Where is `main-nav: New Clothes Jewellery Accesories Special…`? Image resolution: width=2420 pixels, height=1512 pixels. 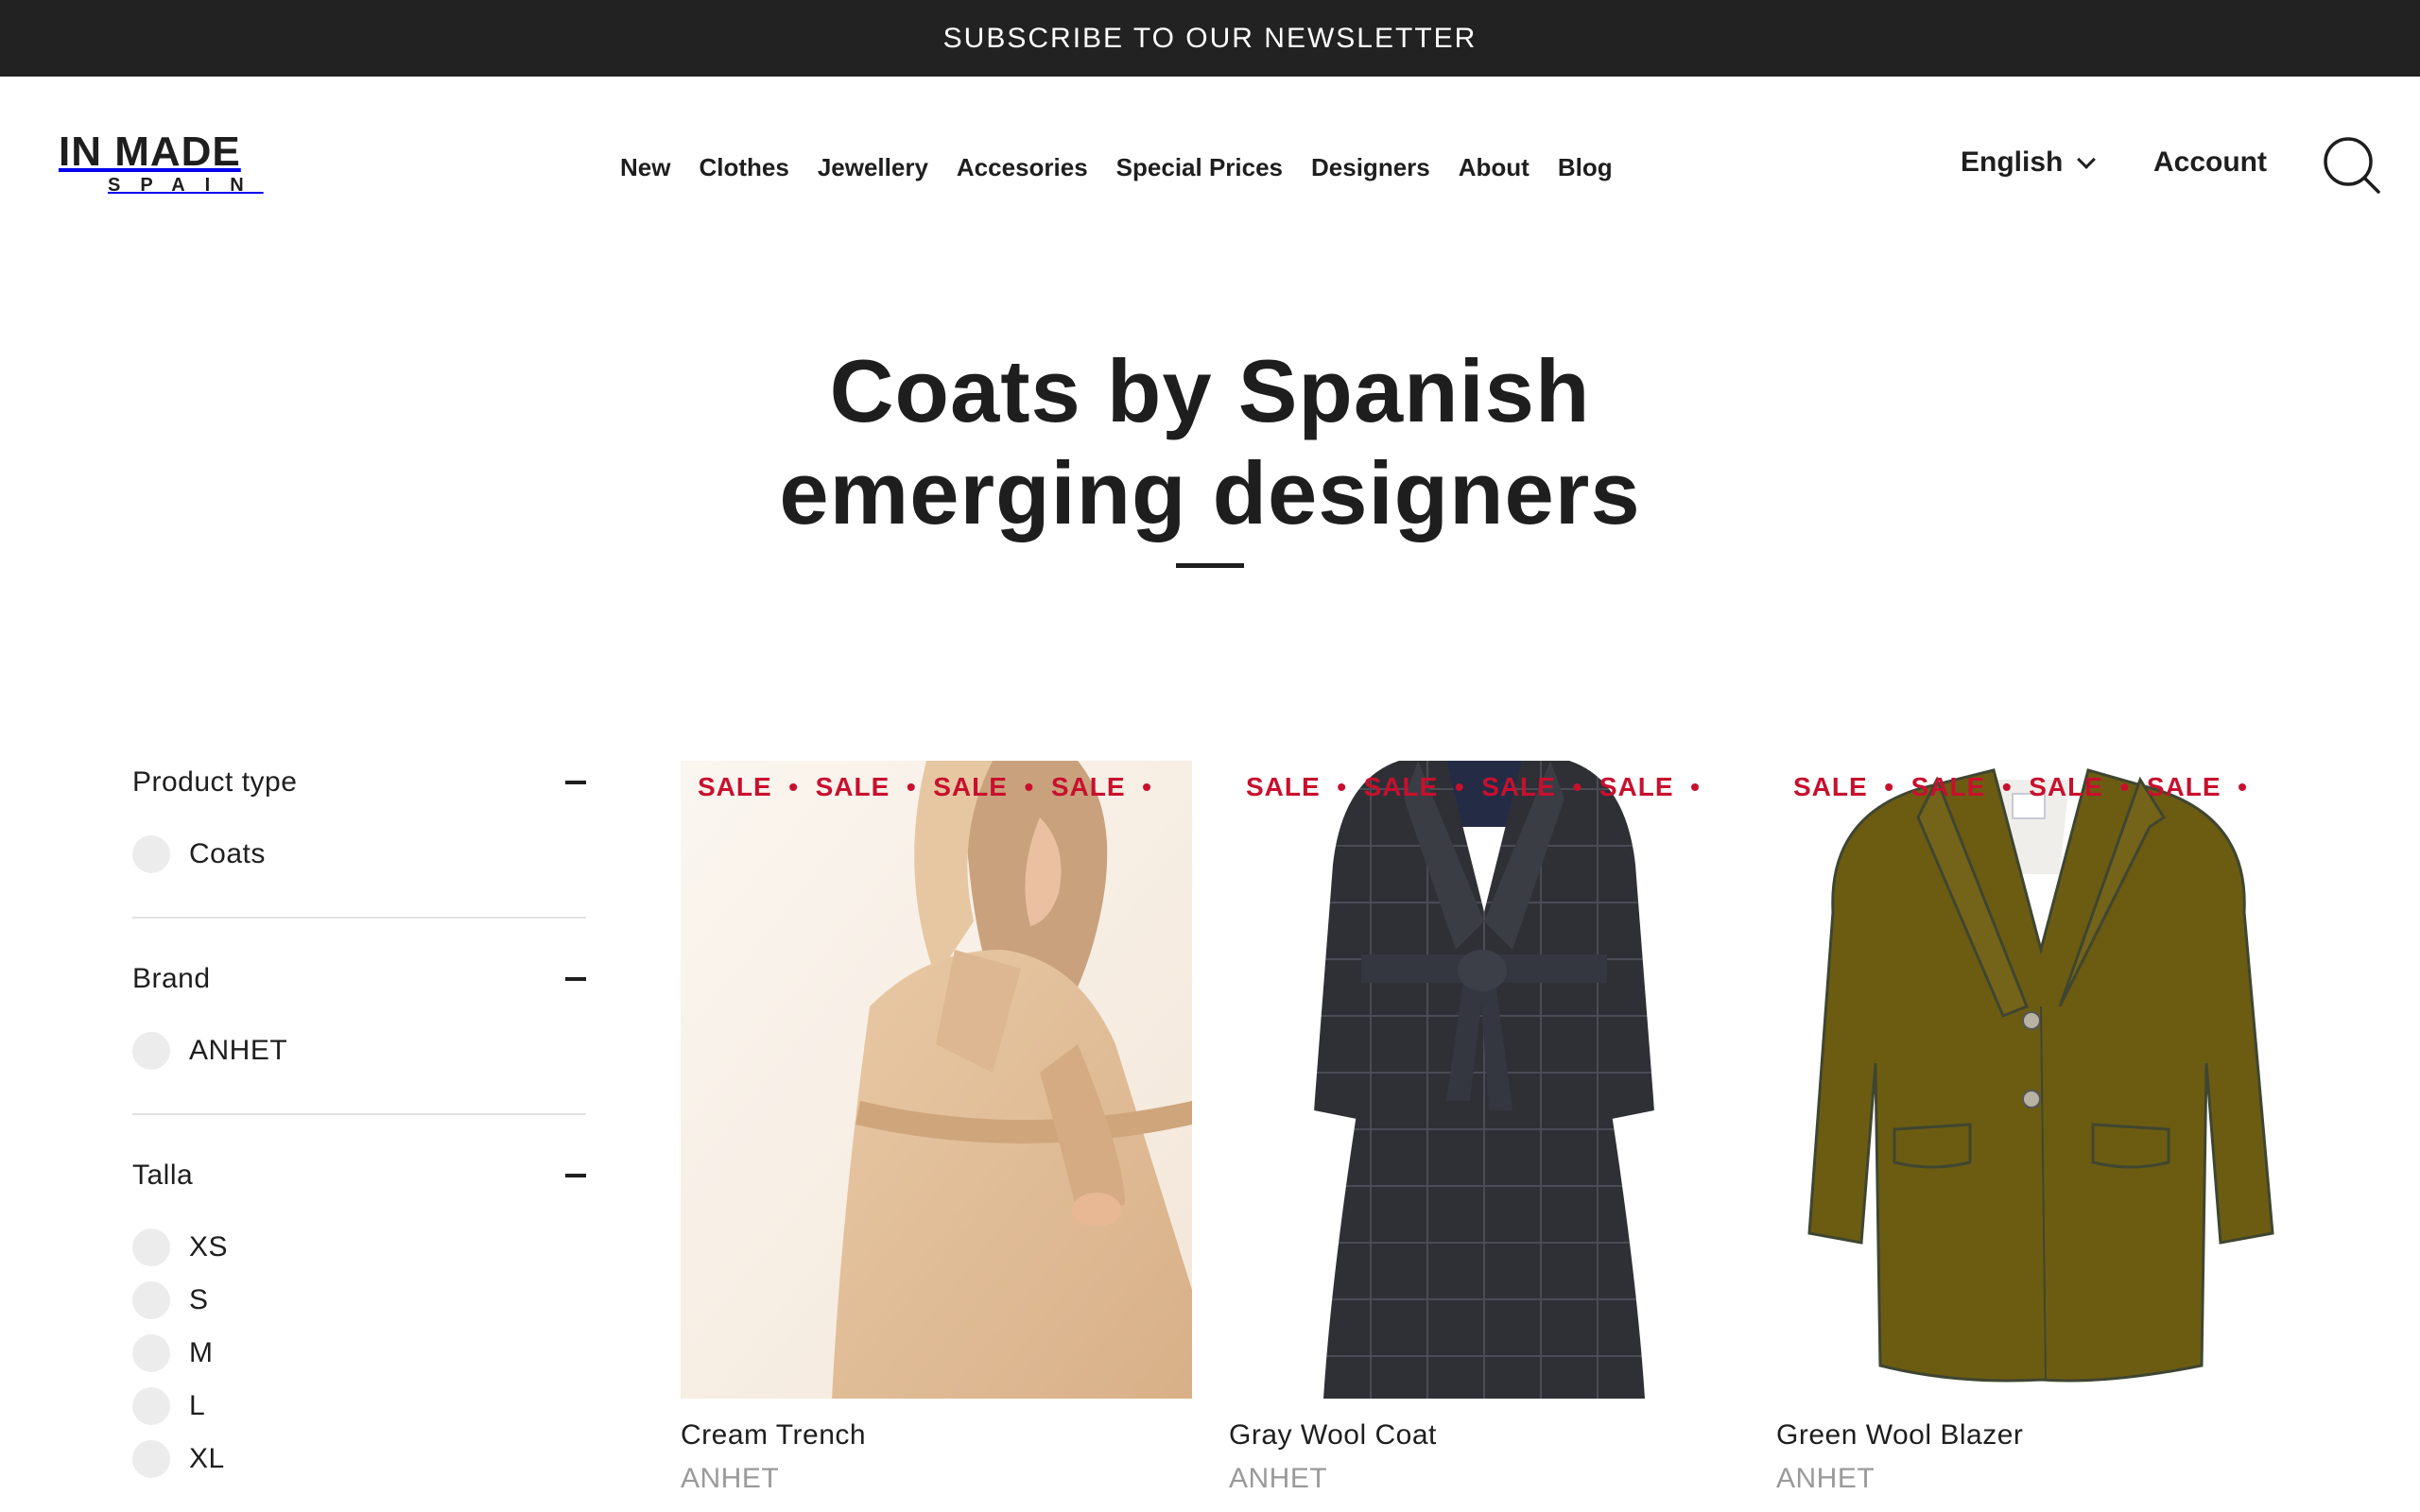 main-nav: New Clothes Jewellery Accesories Special… is located at coordinates (1117, 167).